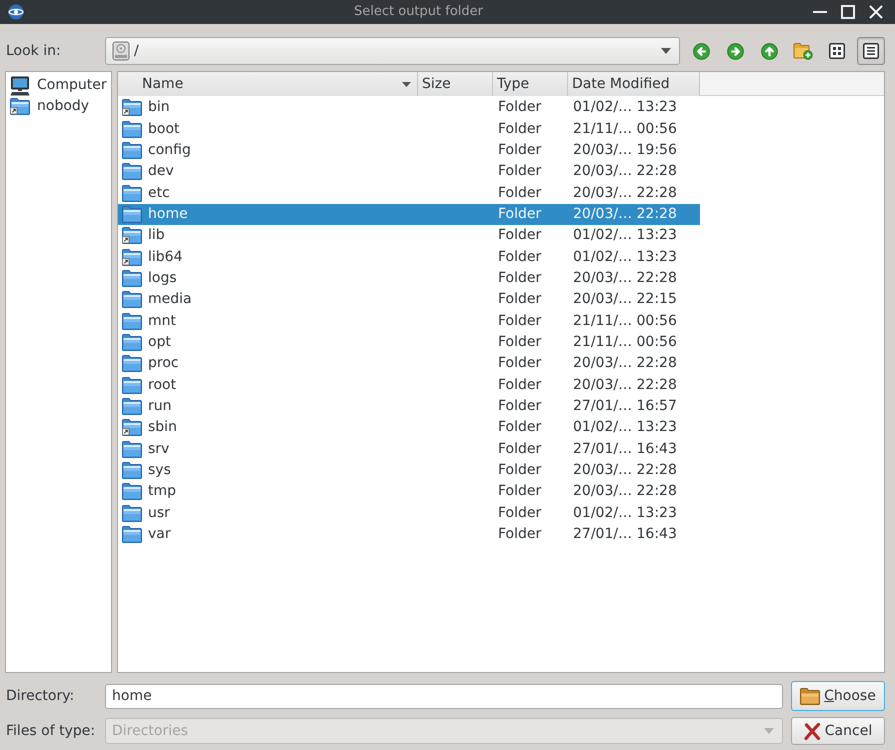 The width and height of the screenshot is (895, 750). What do you see at coordinates (409, 492) in the screenshot?
I see `file-row: tmp Folder 20/03/… 22:28` at bounding box center [409, 492].